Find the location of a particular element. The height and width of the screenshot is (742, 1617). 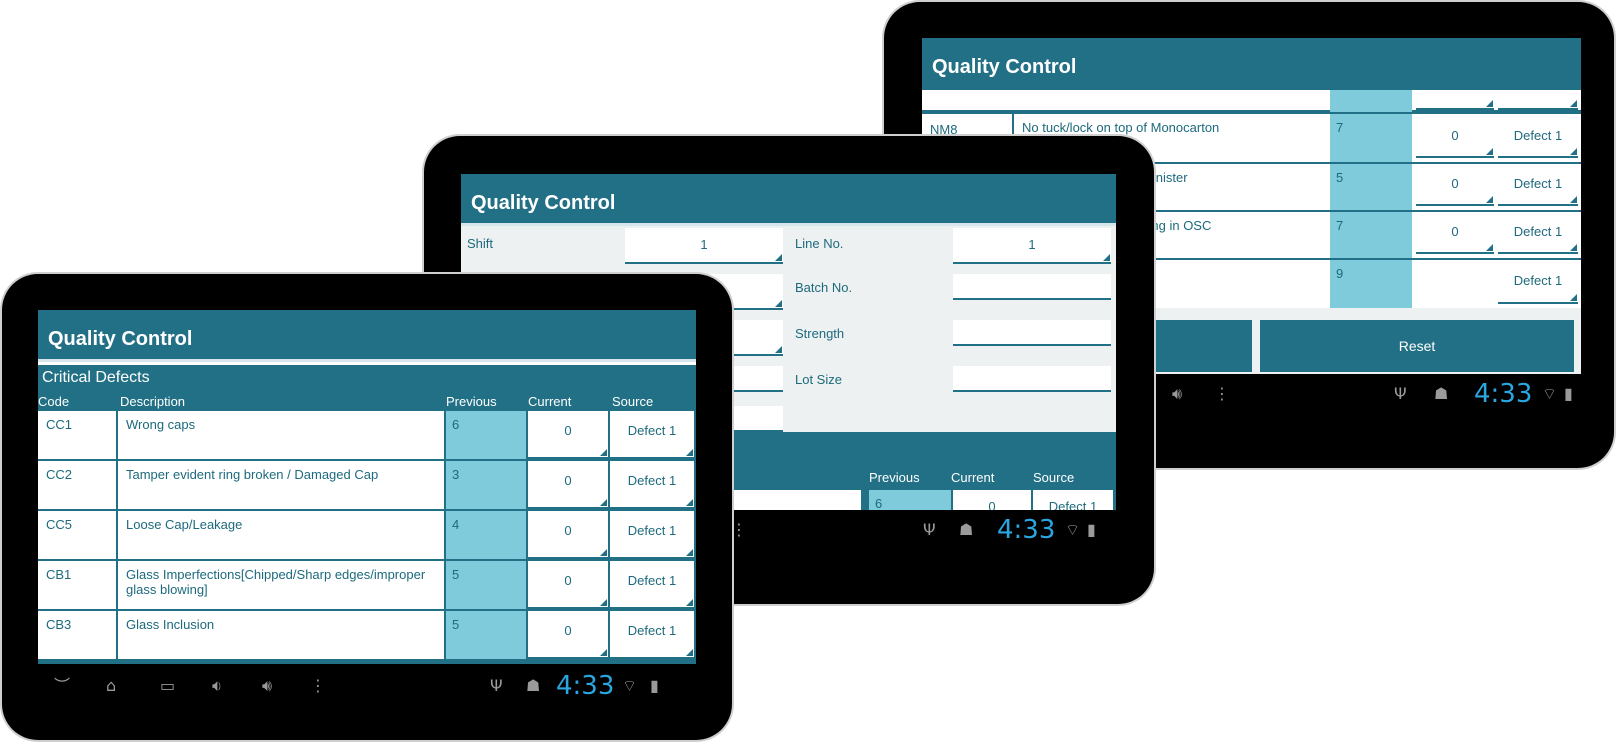

current-dropdown-partial is located at coordinates (1455, 100).